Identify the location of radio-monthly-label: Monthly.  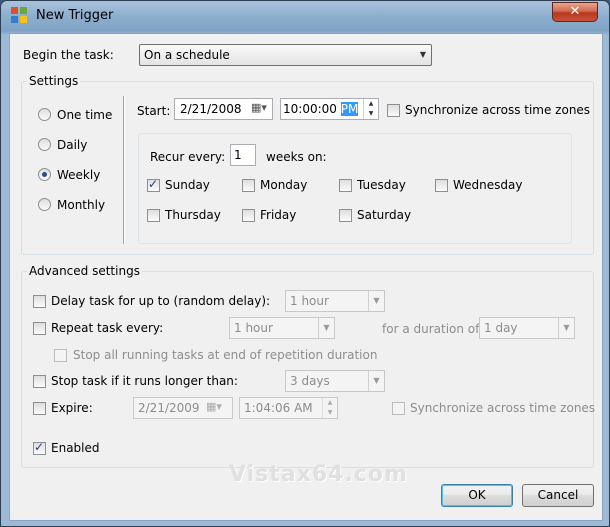
(81, 205).